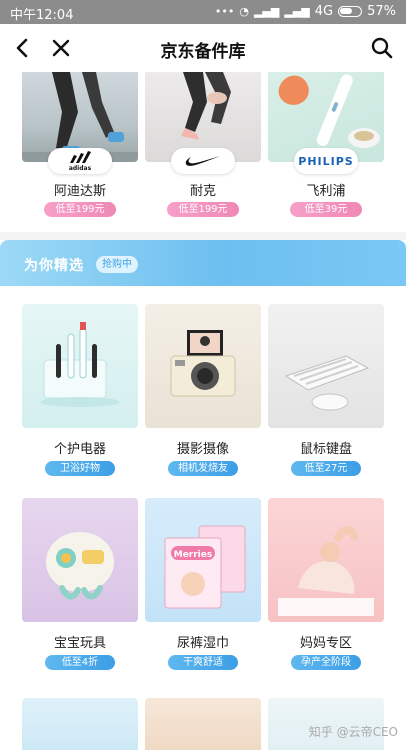  Describe the element at coordinates (193, 555) in the screenshot. I see `diaper-brand-label: Merries` at that location.